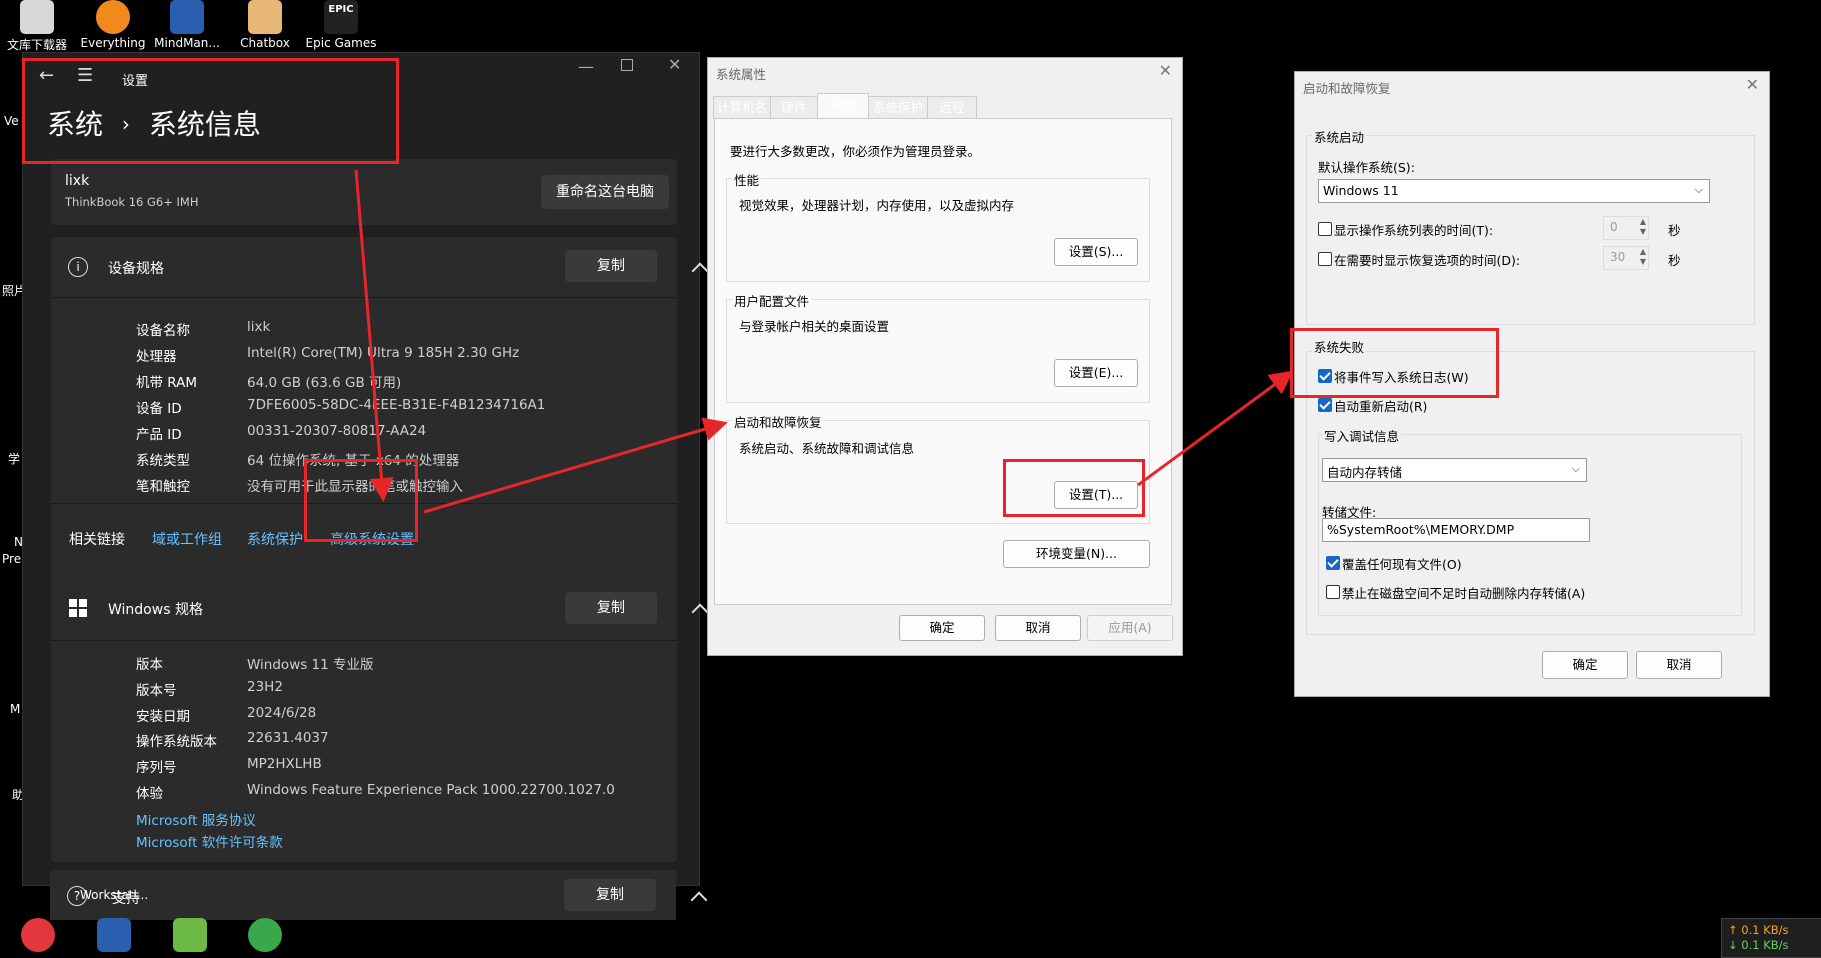 Image resolution: width=1821 pixels, height=958 pixels. I want to click on netease-music-icon, so click(38, 935).